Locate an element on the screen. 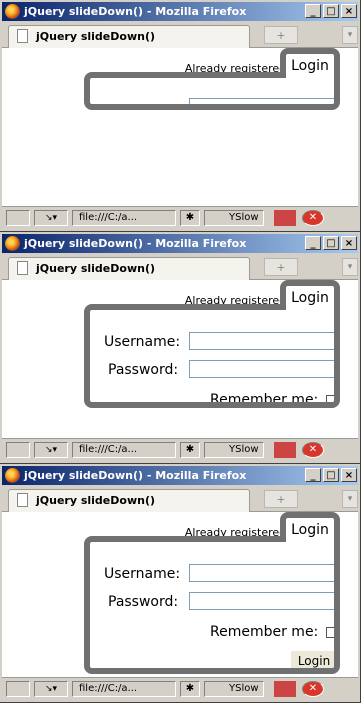 The image size is (361, 703). login-panel: Username: Password: Remember me: Login is located at coordinates (212, 605).